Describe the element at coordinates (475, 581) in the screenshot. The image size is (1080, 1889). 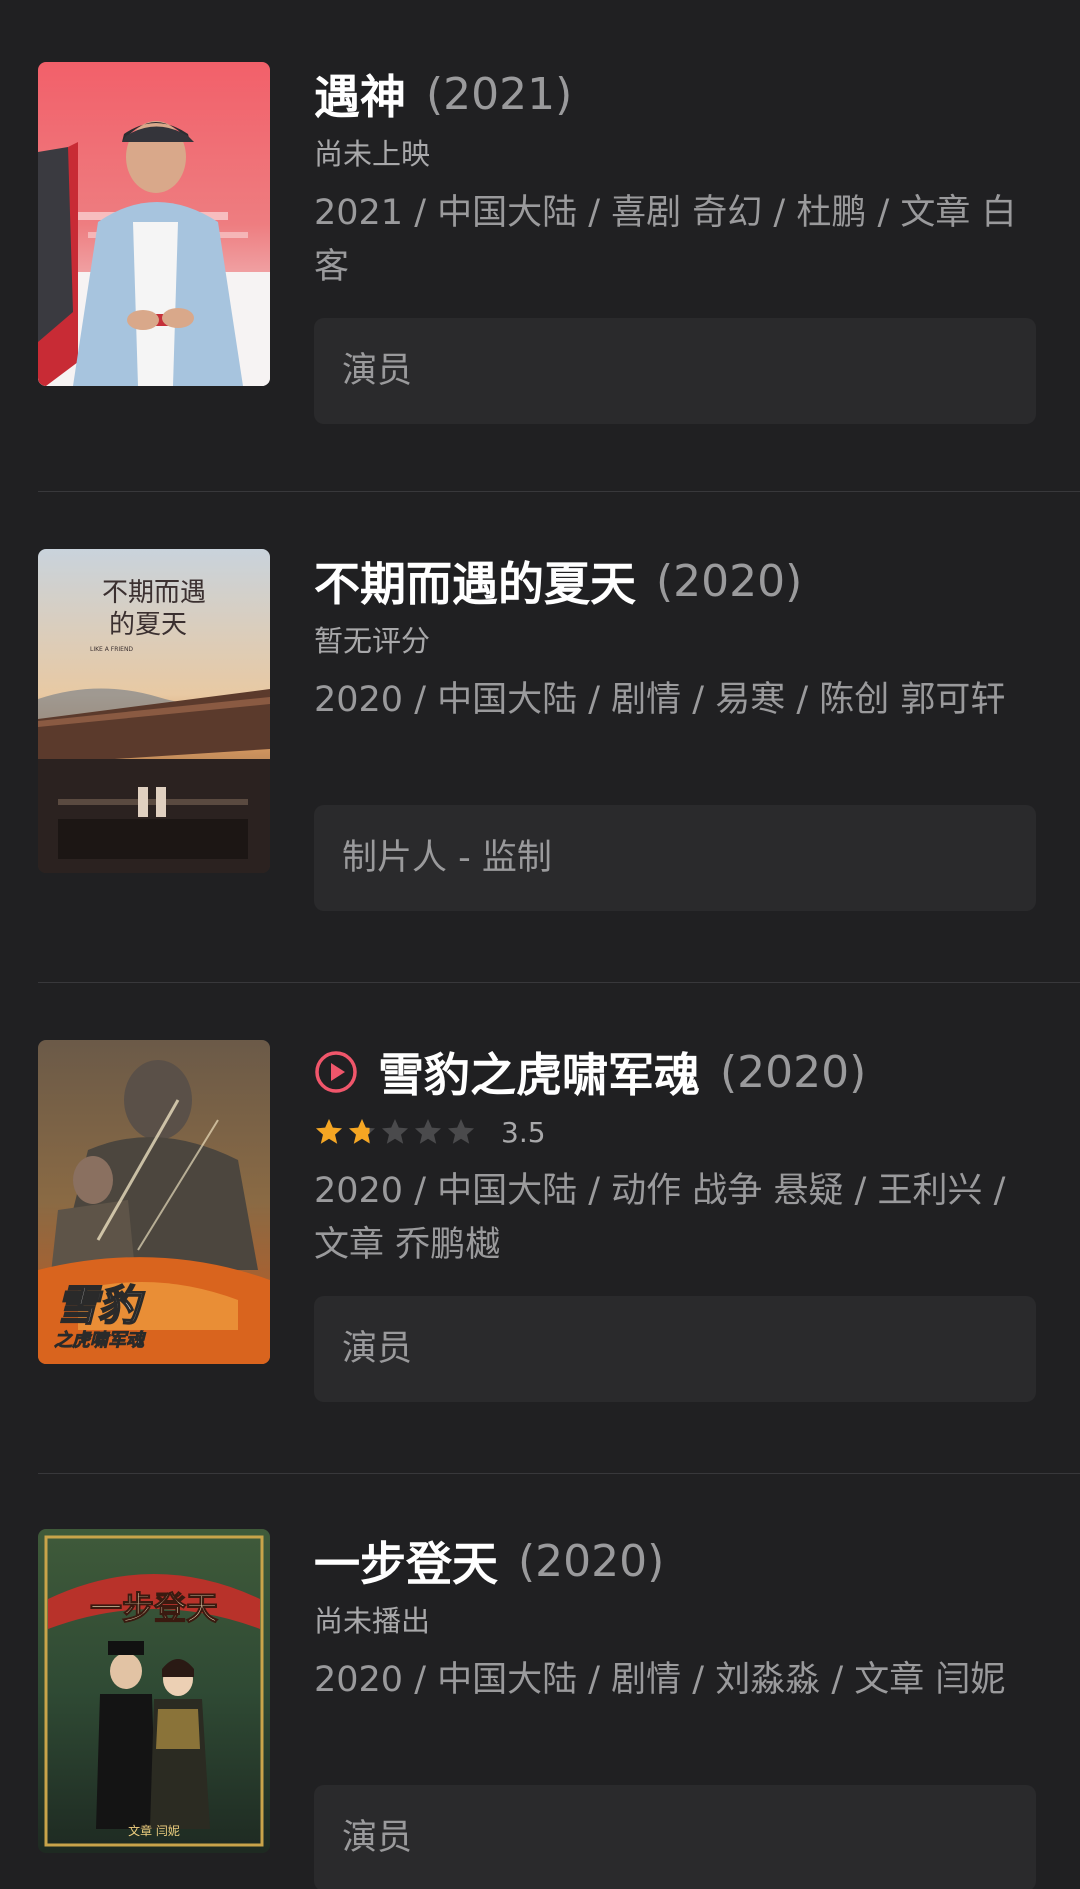
I see `movie-title: 不期而遇的夏天` at that location.